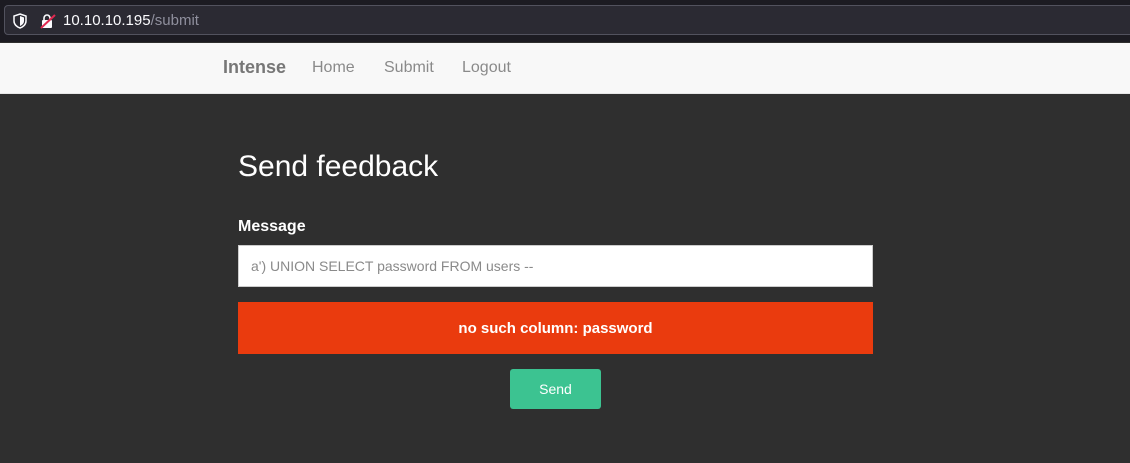 This screenshot has height=463, width=1130. I want to click on address-bar: 10.10.10.195/submit, so click(567, 20).